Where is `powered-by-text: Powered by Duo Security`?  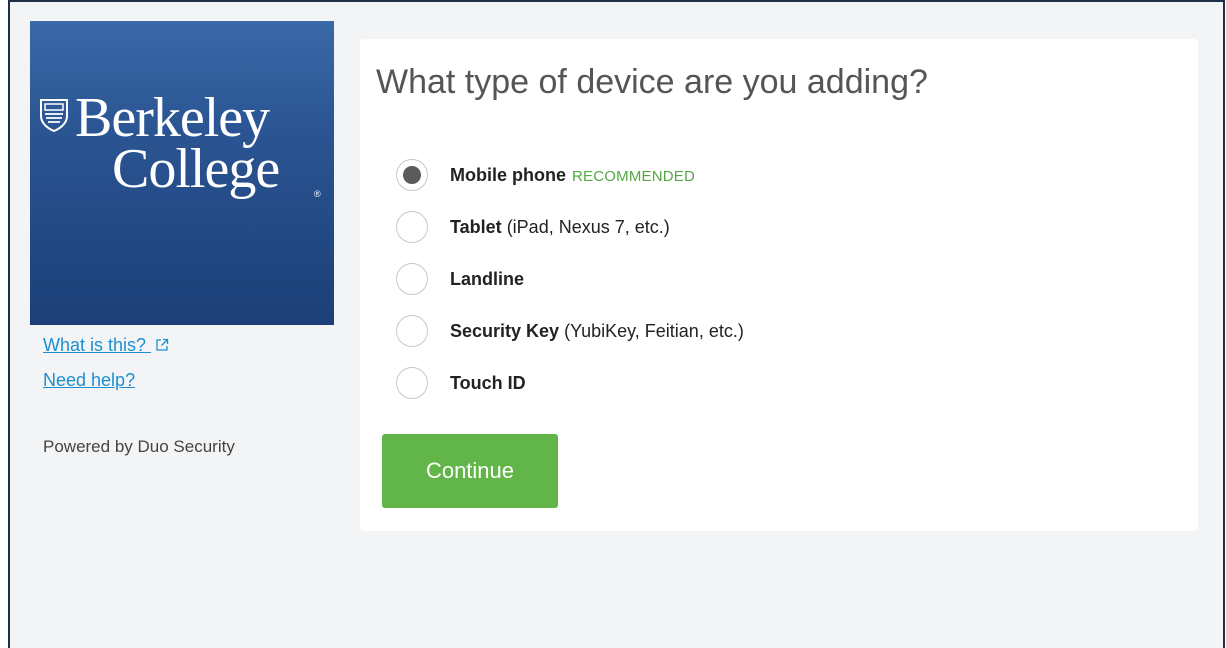 powered-by-text: Powered by Duo Security is located at coordinates (139, 446).